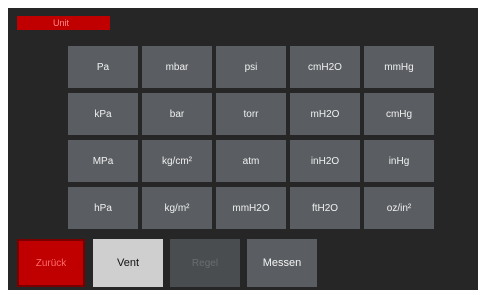 This screenshot has width=490, height=295. Describe the element at coordinates (177, 161) in the screenshot. I see `unit-button-kg-cm2: kg/cm²` at that location.